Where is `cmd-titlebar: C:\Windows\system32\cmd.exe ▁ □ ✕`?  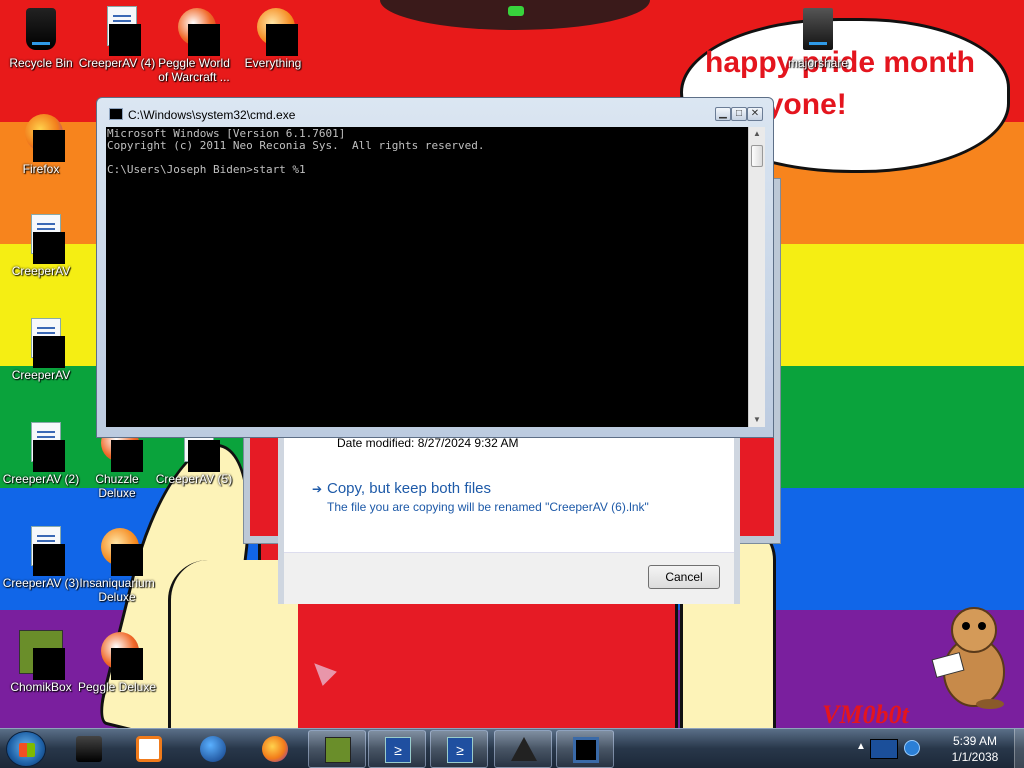
cmd-titlebar: C:\Windows\system32\cmd.exe ▁ □ ✕ is located at coordinates (435, 112).